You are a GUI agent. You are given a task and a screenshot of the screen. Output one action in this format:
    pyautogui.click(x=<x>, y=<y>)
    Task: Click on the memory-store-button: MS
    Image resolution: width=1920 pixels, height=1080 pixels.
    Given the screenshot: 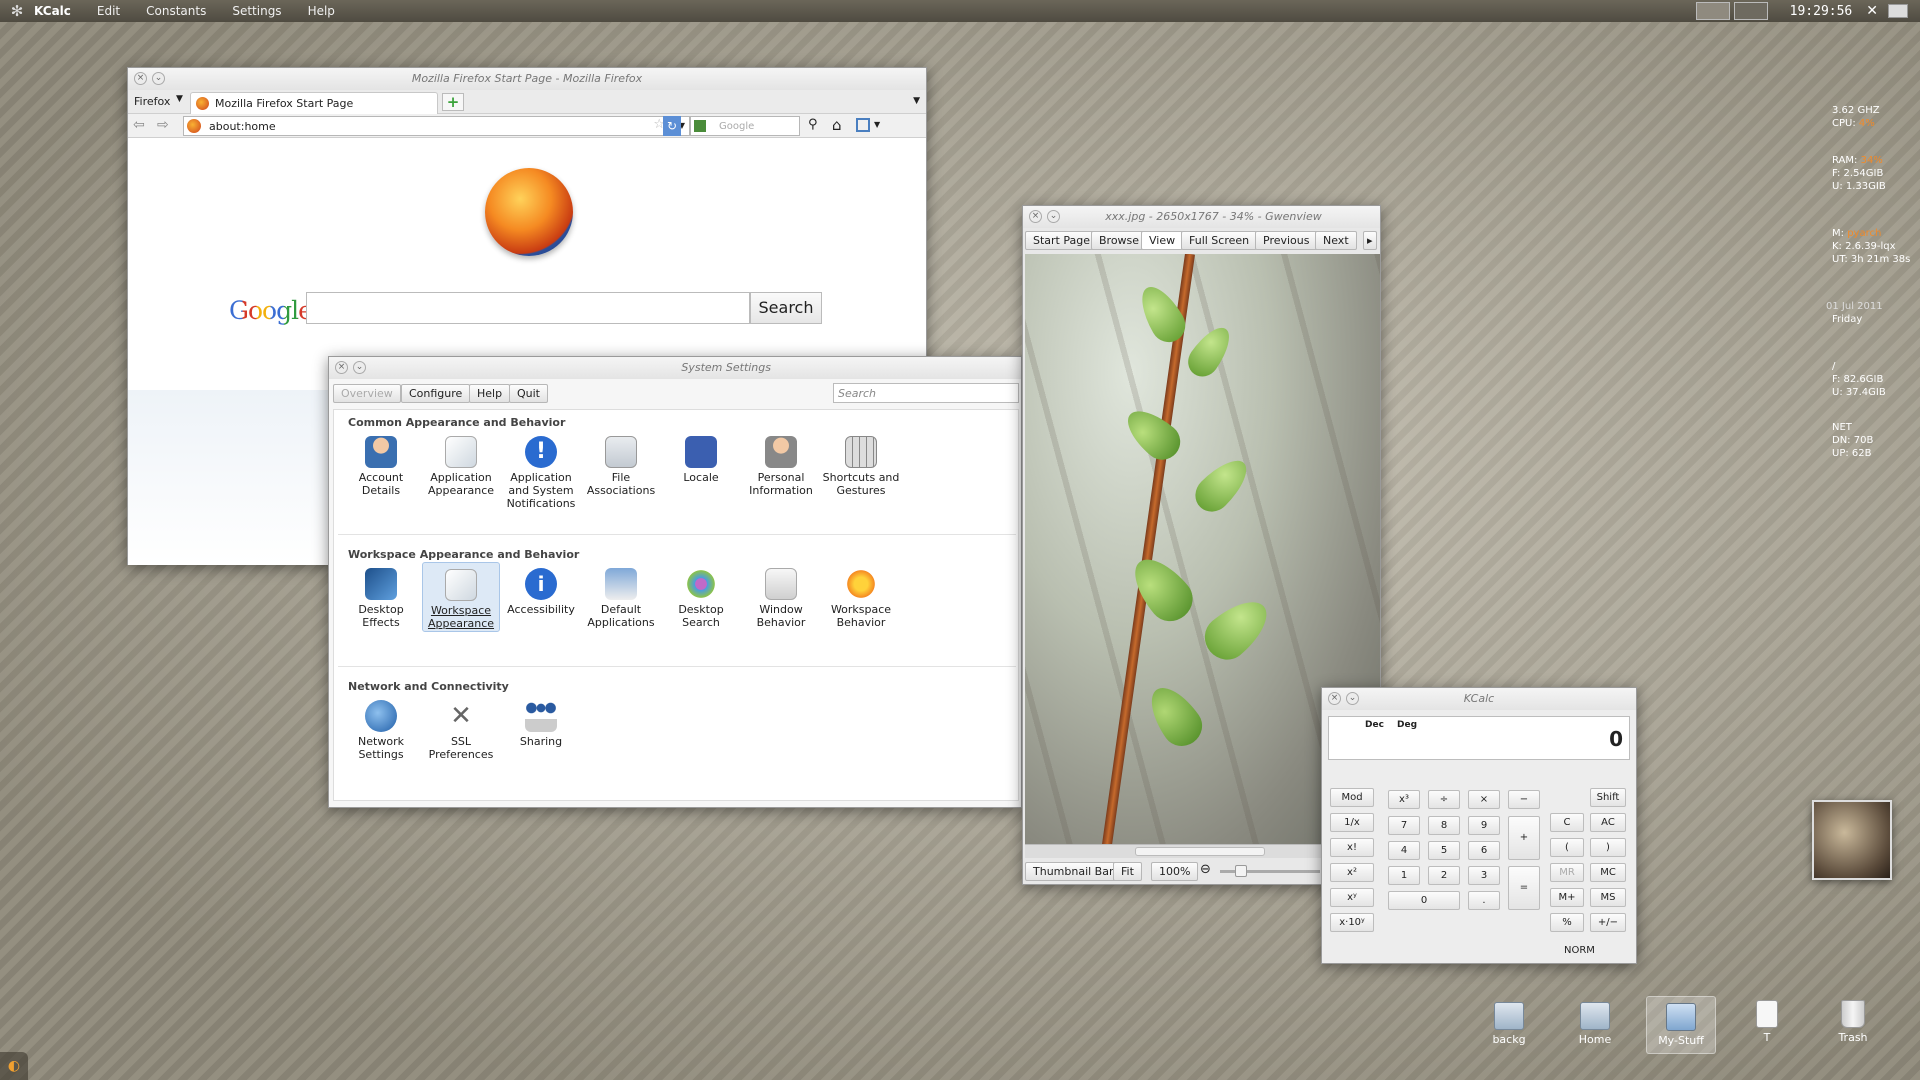 What is the action you would take?
    pyautogui.click(x=1608, y=897)
    